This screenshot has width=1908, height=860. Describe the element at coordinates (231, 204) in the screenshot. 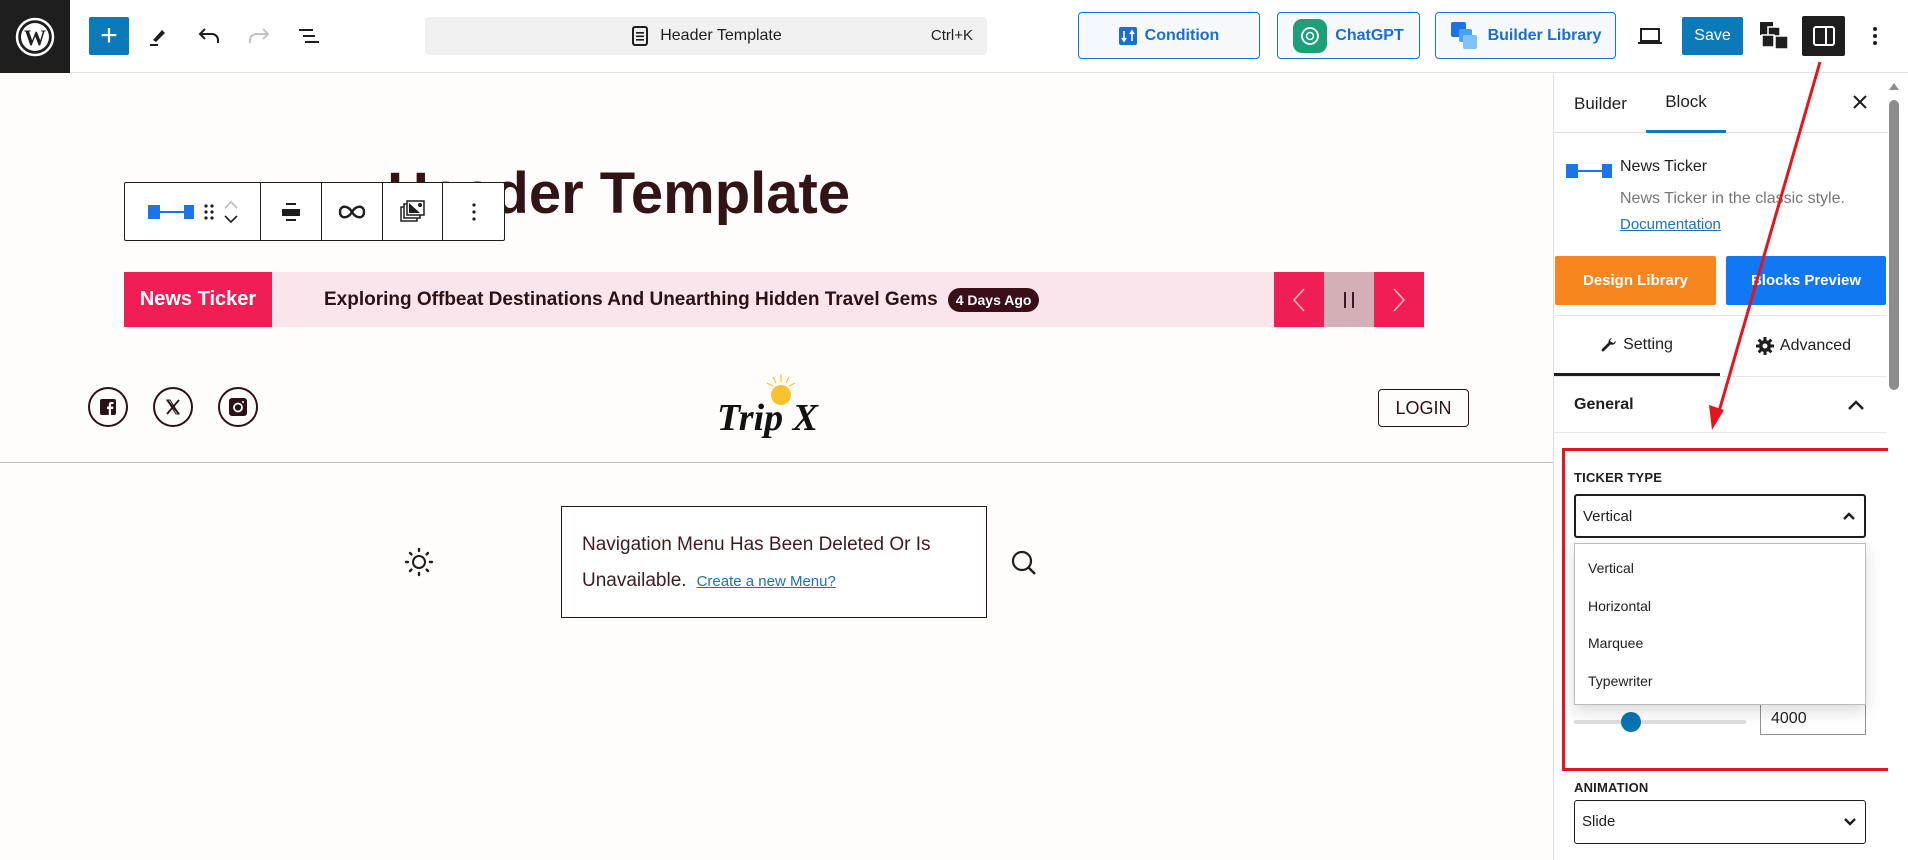

I see `move-up-icon` at that location.